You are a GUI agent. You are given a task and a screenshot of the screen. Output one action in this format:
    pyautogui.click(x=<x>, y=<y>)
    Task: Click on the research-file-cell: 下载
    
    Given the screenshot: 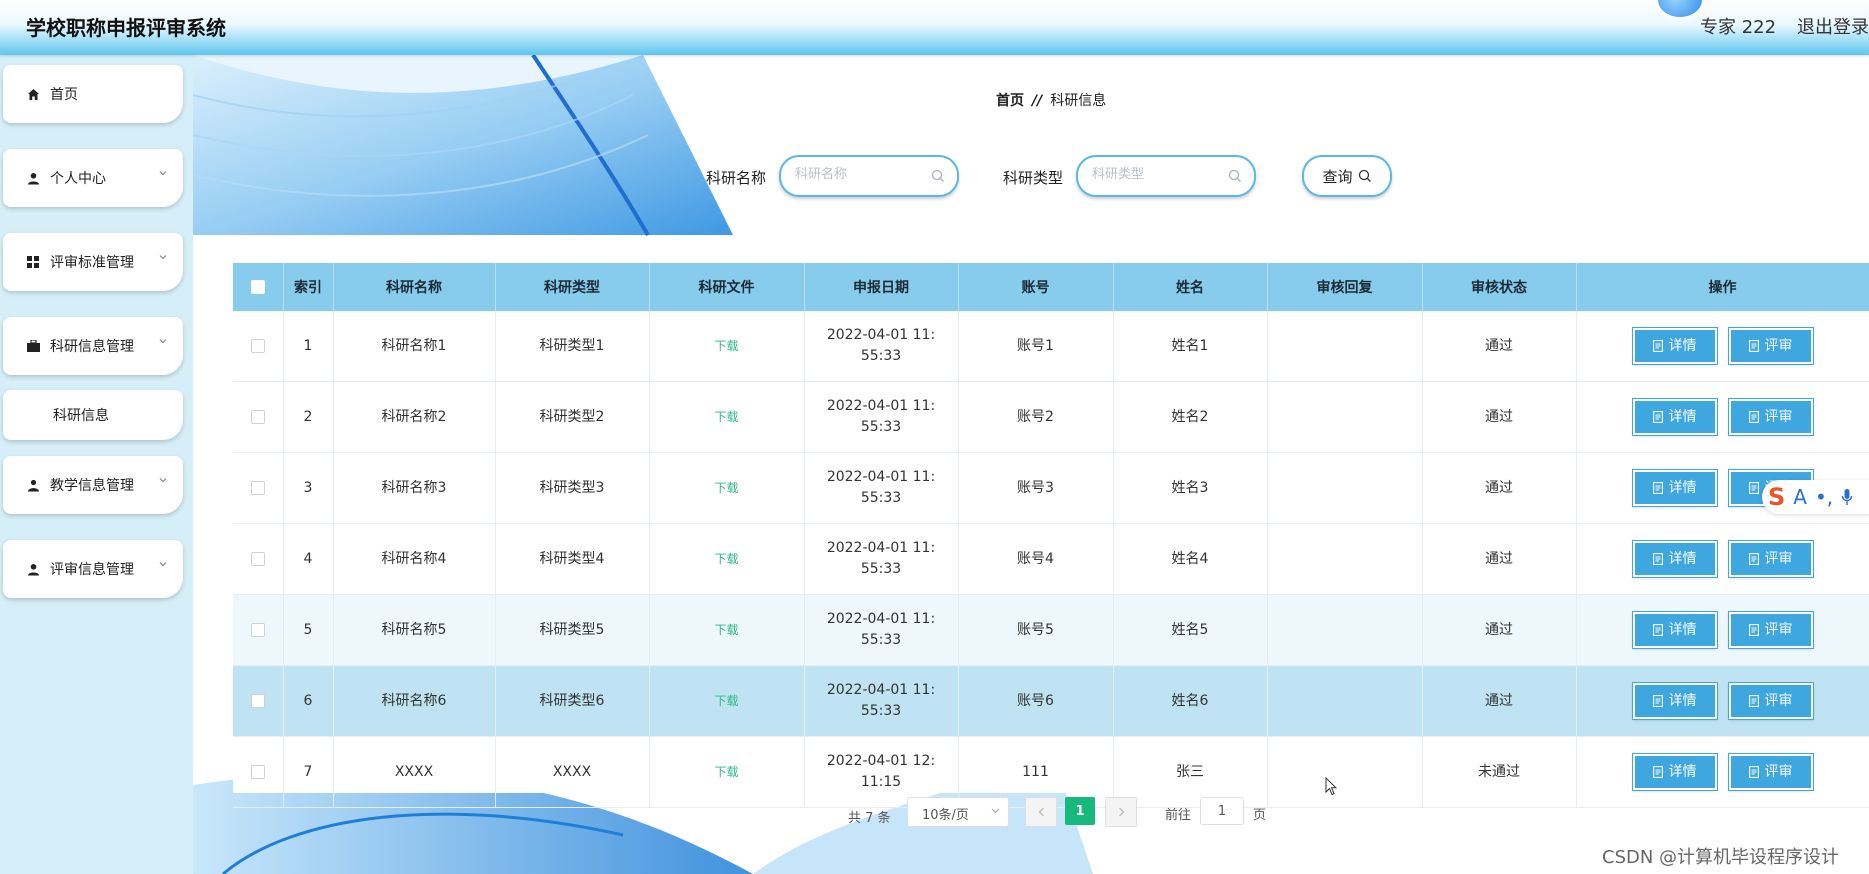 What is the action you would take?
    pyautogui.click(x=727, y=346)
    